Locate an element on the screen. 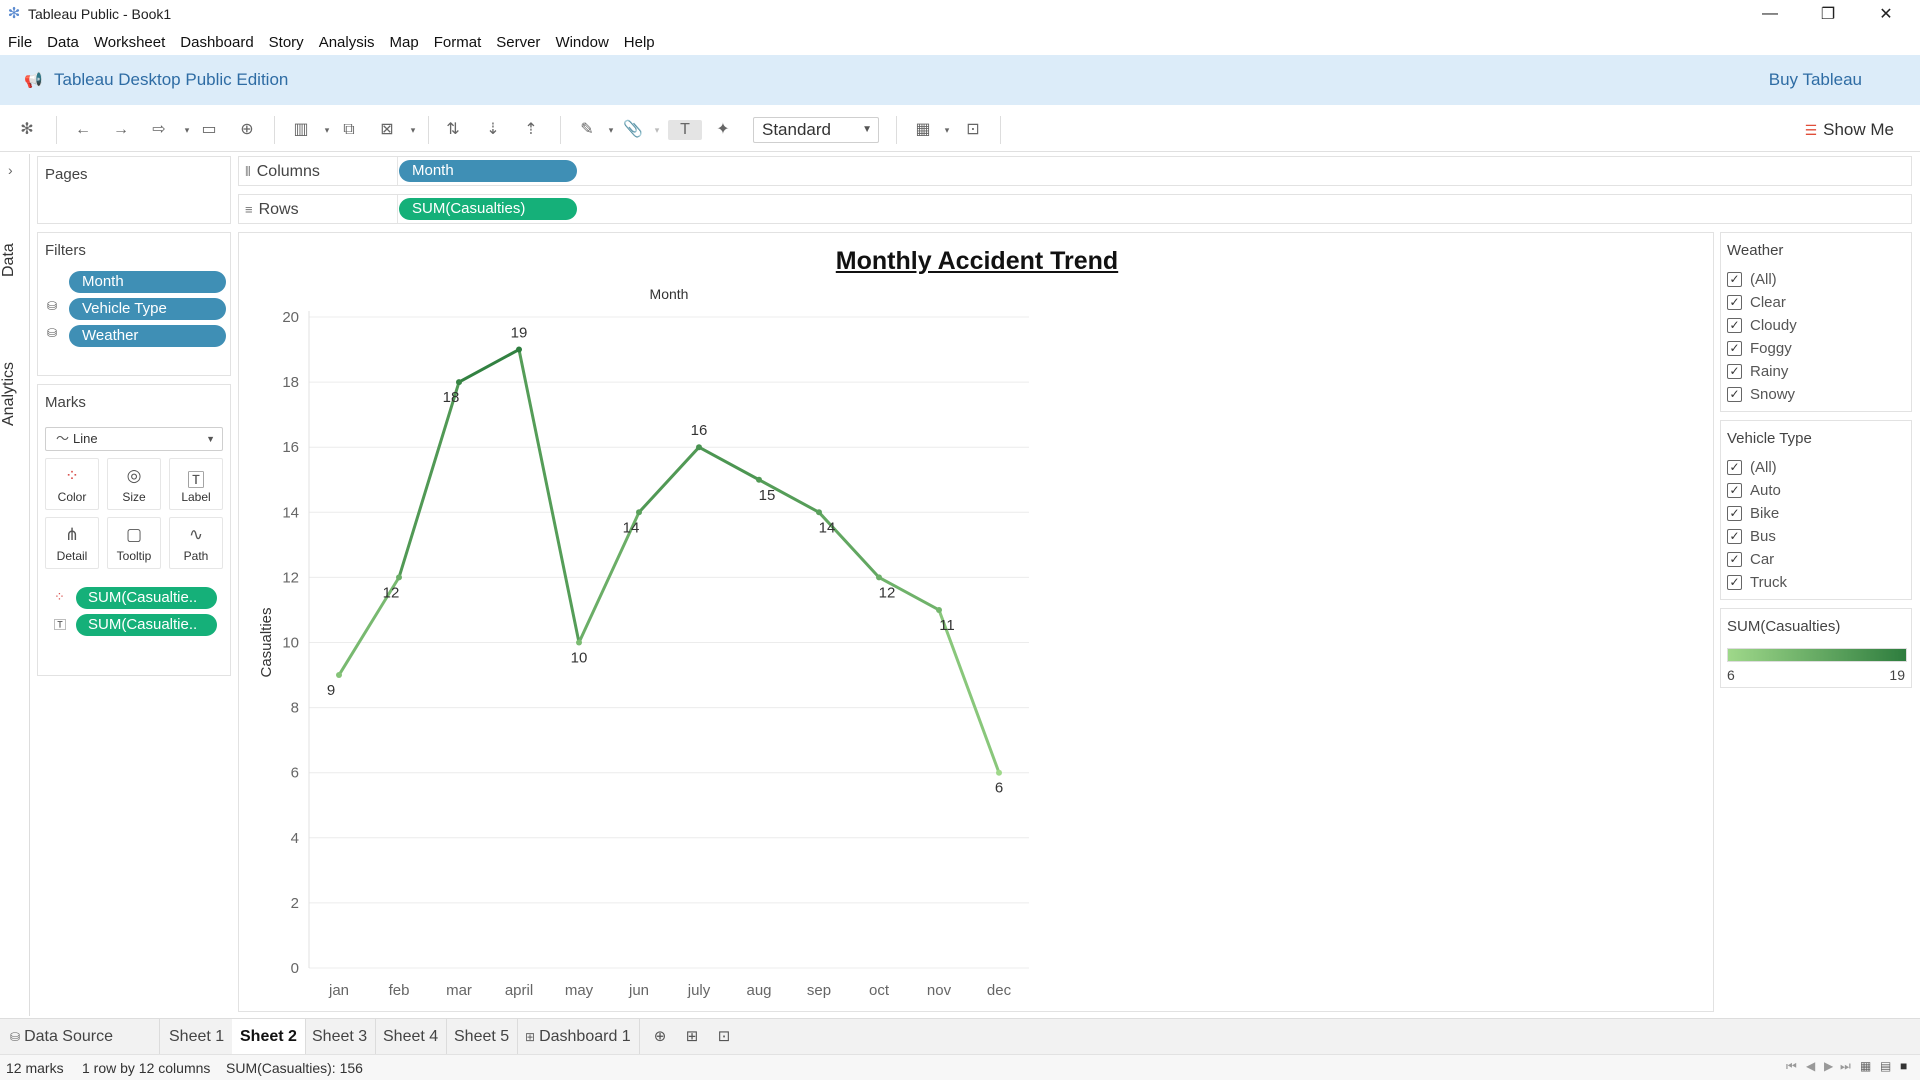 The width and height of the screenshot is (1920, 1080). group-dropdown-icon: ▾ is located at coordinates (657, 130).